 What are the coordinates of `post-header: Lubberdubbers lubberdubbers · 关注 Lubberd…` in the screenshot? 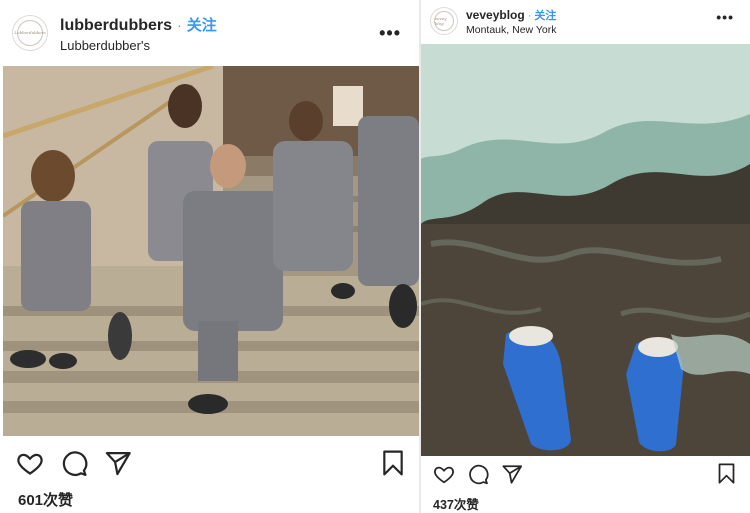 It's located at (209, 33).